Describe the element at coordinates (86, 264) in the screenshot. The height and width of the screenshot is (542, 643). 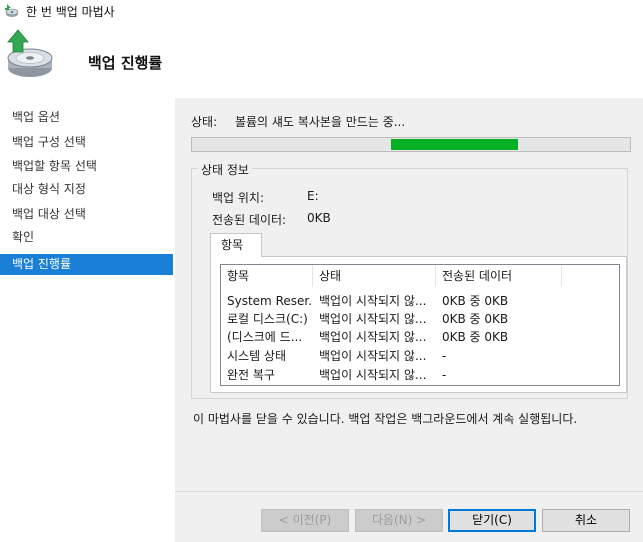
I see `sidebar-item-backup-progress: 백업 진행률` at that location.